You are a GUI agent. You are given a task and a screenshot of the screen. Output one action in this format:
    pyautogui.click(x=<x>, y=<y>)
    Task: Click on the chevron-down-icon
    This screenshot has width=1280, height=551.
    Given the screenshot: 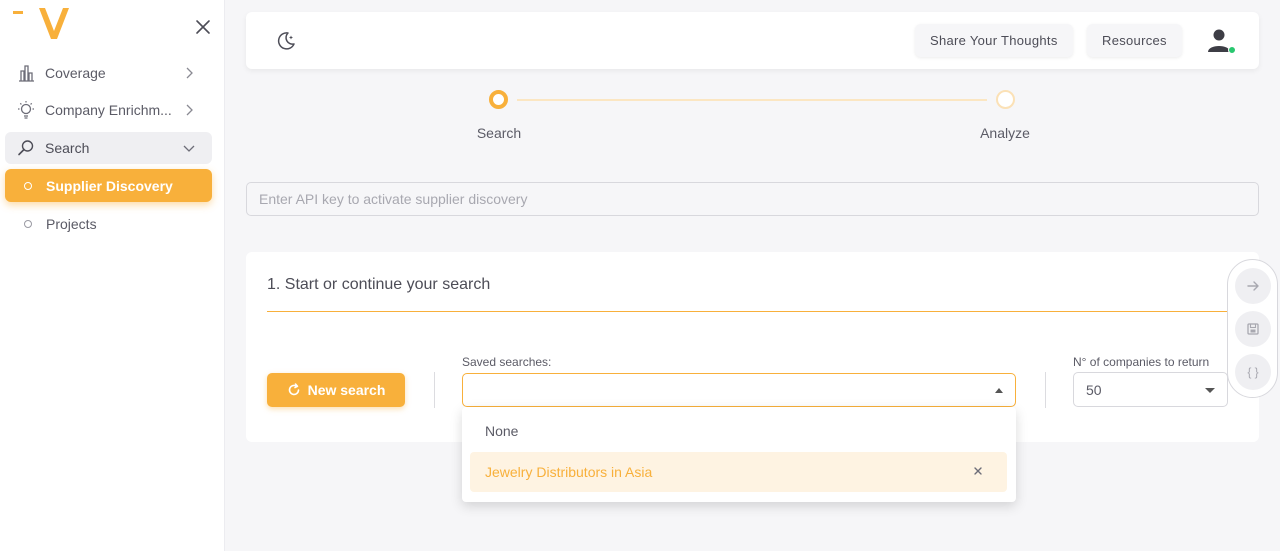 What is the action you would take?
    pyautogui.click(x=189, y=148)
    